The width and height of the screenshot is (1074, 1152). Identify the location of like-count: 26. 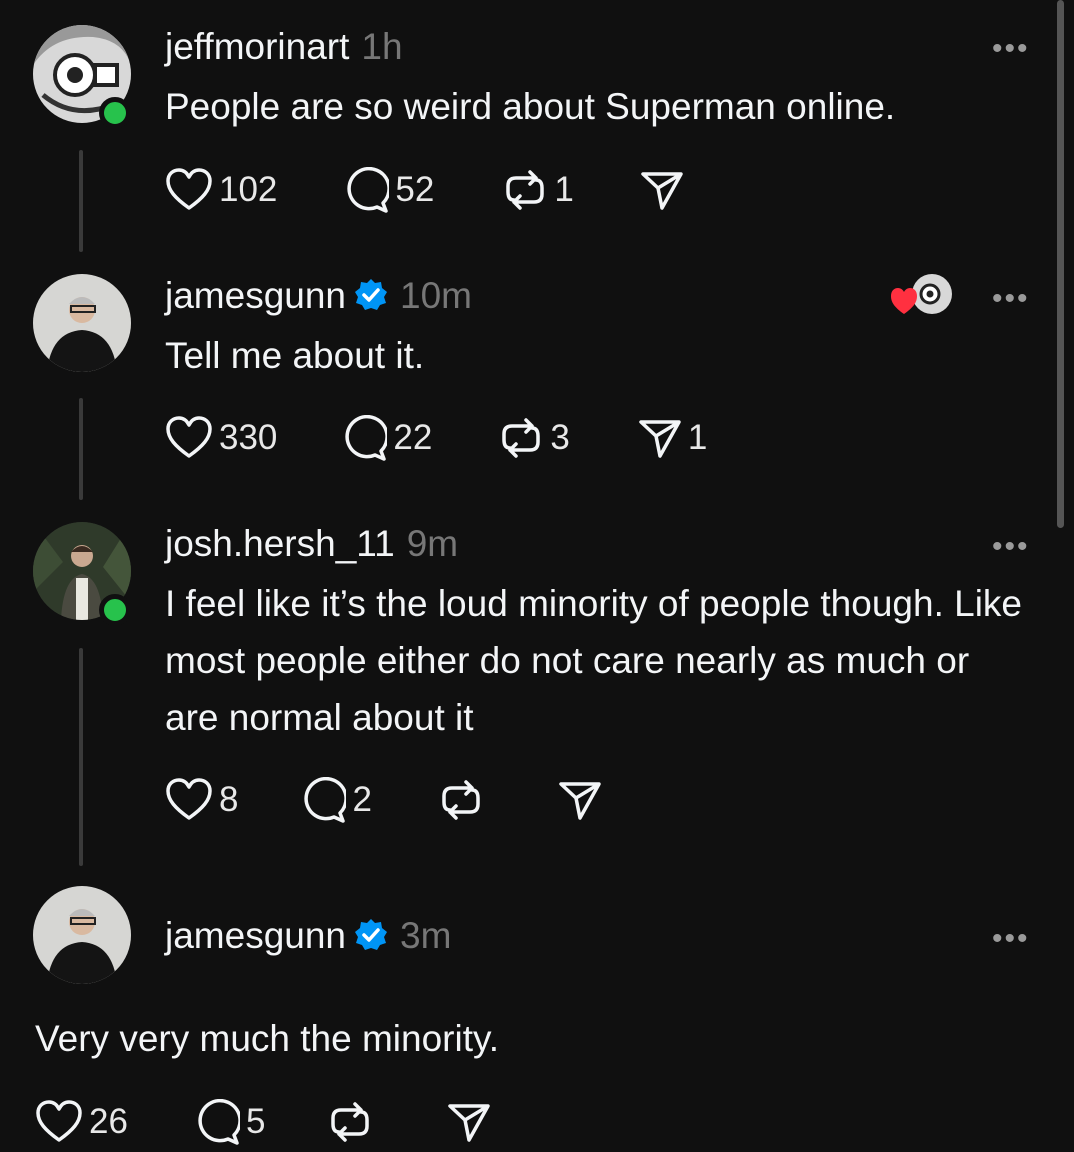
(108, 1121).